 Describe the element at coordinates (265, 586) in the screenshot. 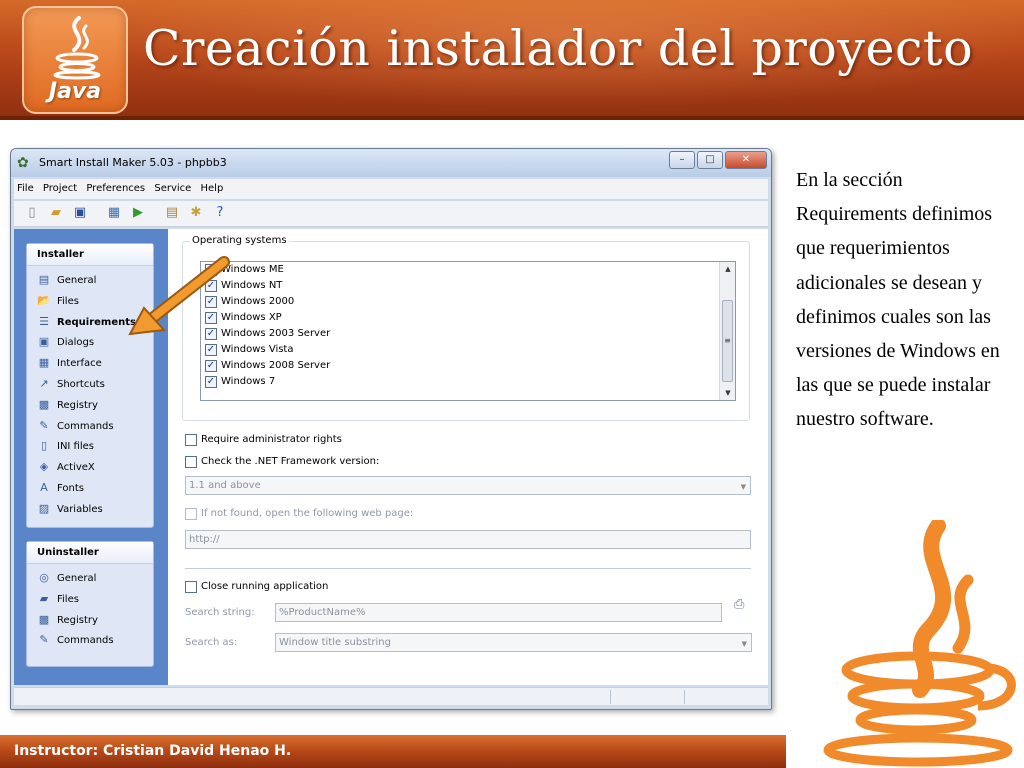

I see `close-app-label: Close running application` at that location.